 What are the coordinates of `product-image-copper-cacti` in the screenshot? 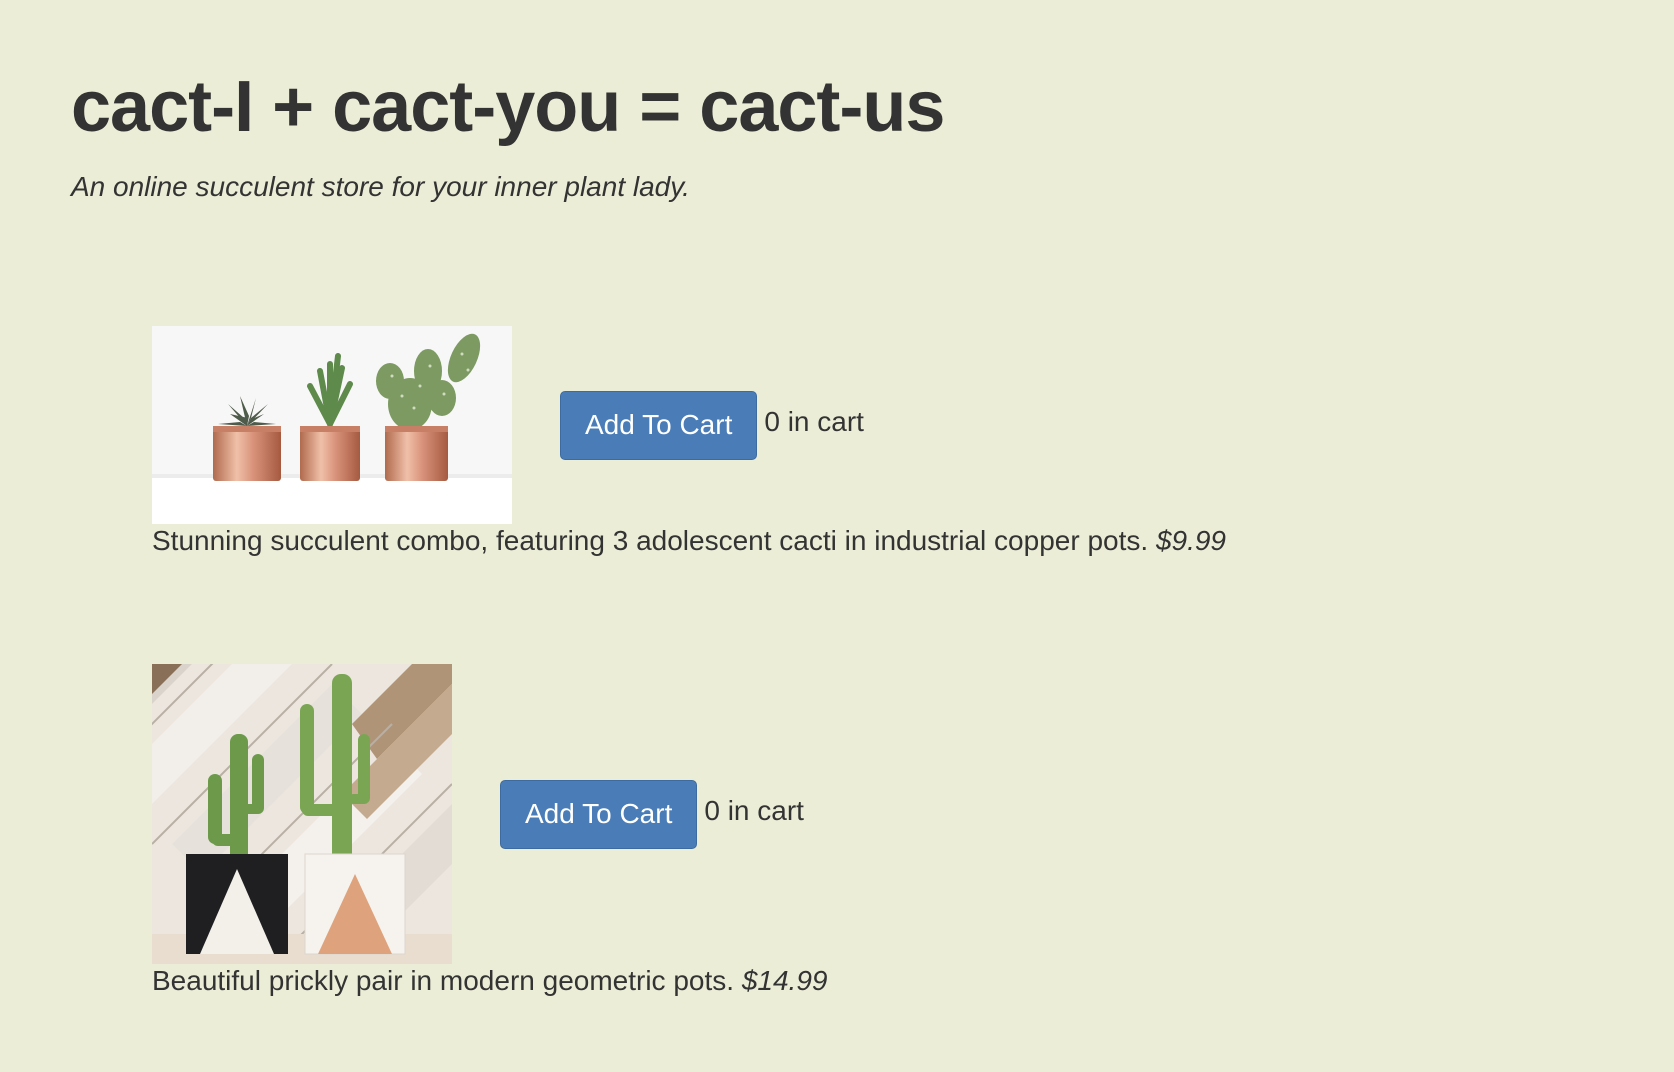 It's located at (332, 425).